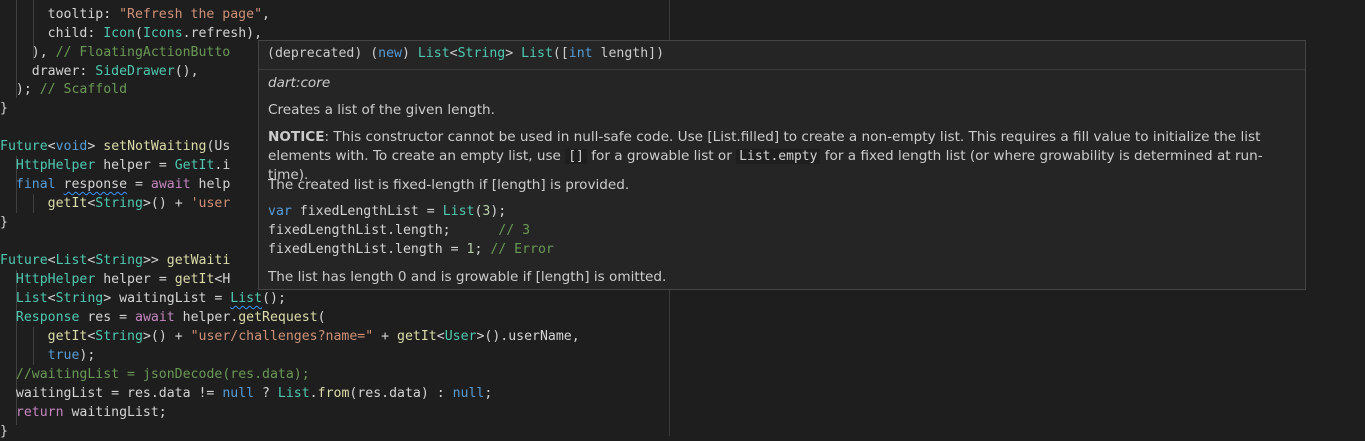 The image size is (1365, 441). I want to click on code-example-line: fixedLengthList.length = 1; // Error, so click(411, 249).